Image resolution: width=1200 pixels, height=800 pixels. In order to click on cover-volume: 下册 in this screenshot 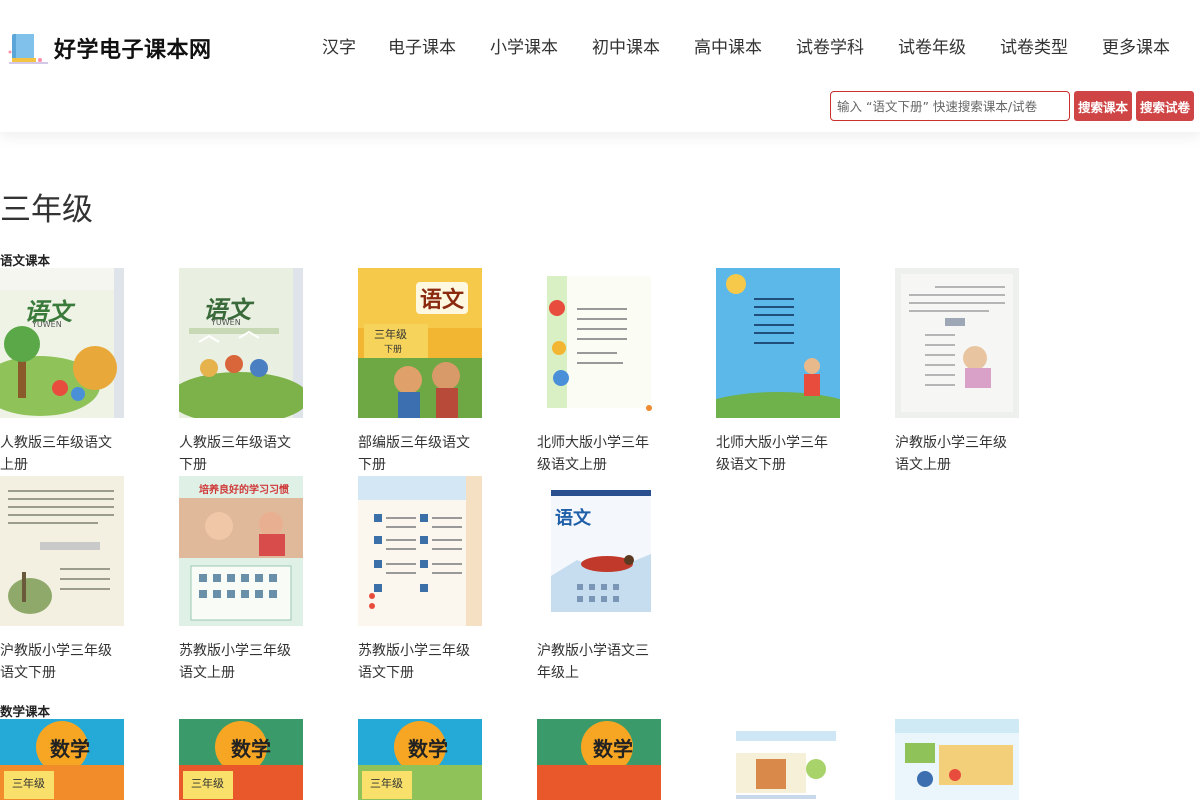, I will do `click(393, 350)`.